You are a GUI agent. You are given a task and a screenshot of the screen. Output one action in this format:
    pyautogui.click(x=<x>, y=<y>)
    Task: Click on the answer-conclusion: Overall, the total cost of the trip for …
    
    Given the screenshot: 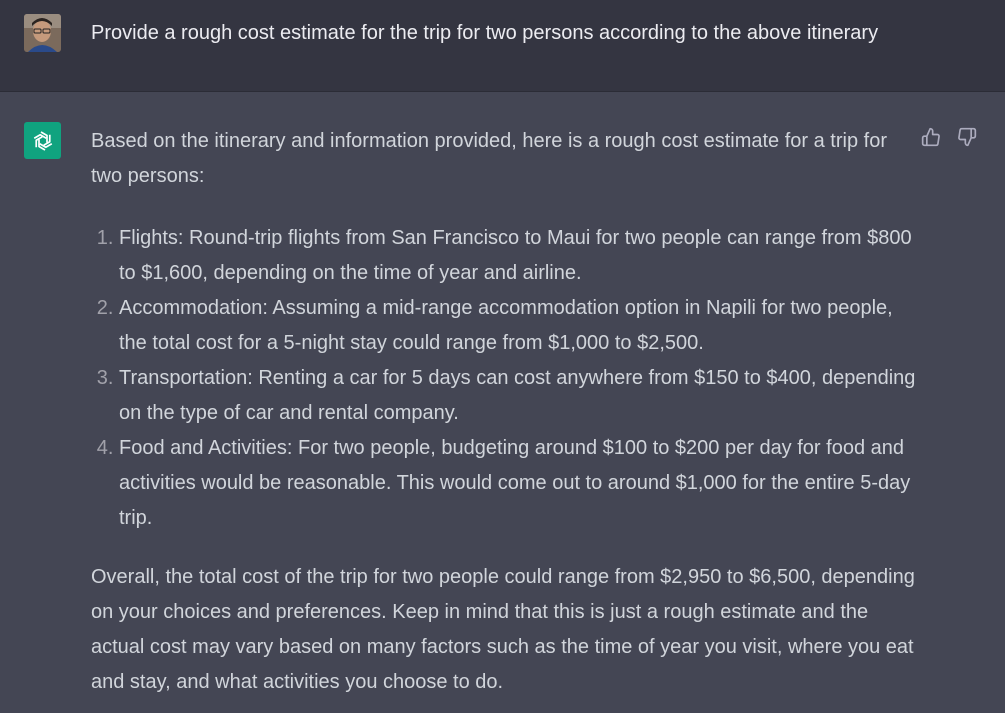 What is the action you would take?
    pyautogui.click(x=503, y=629)
    